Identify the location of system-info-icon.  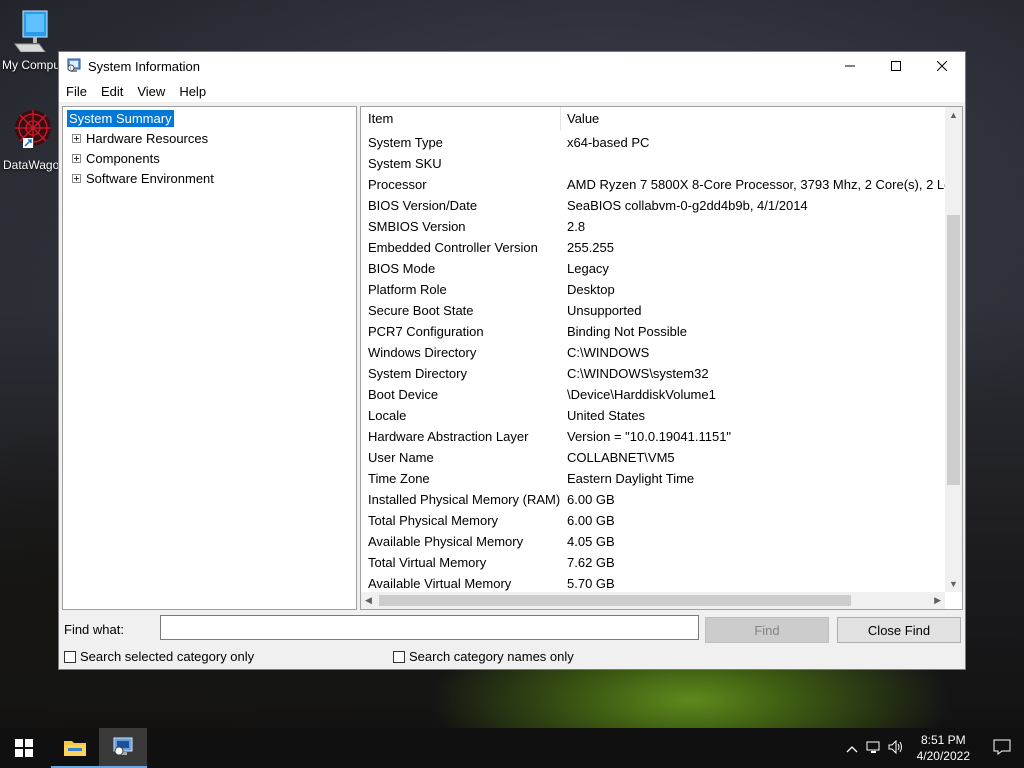
(123, 746).